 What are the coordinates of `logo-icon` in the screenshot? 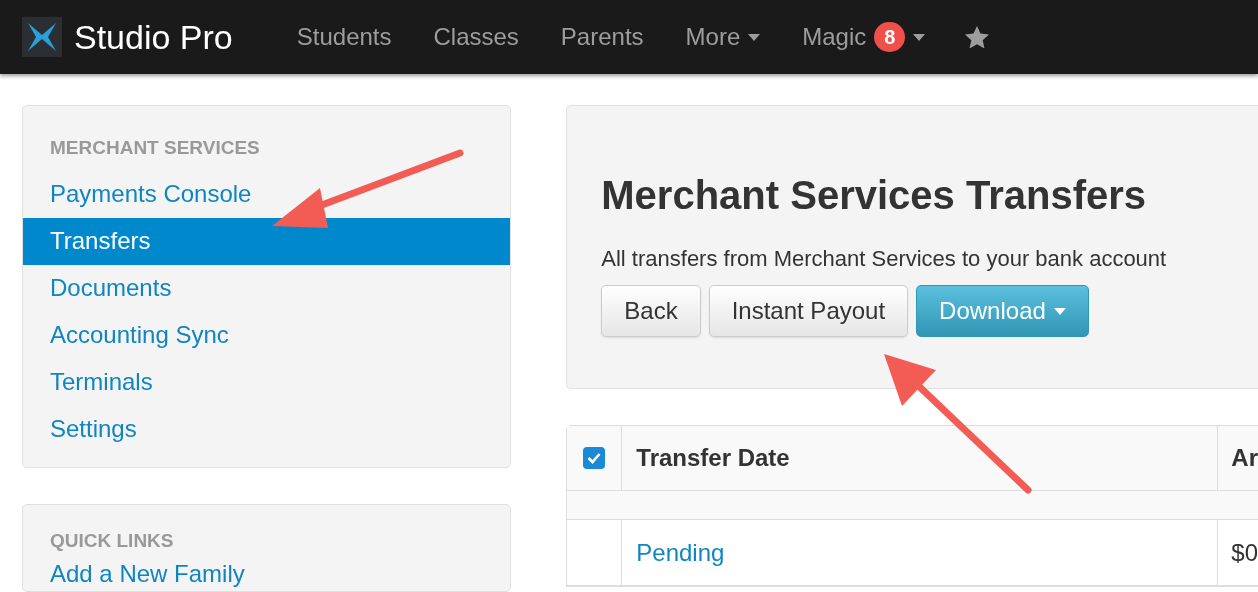 It's located at (42, 37).